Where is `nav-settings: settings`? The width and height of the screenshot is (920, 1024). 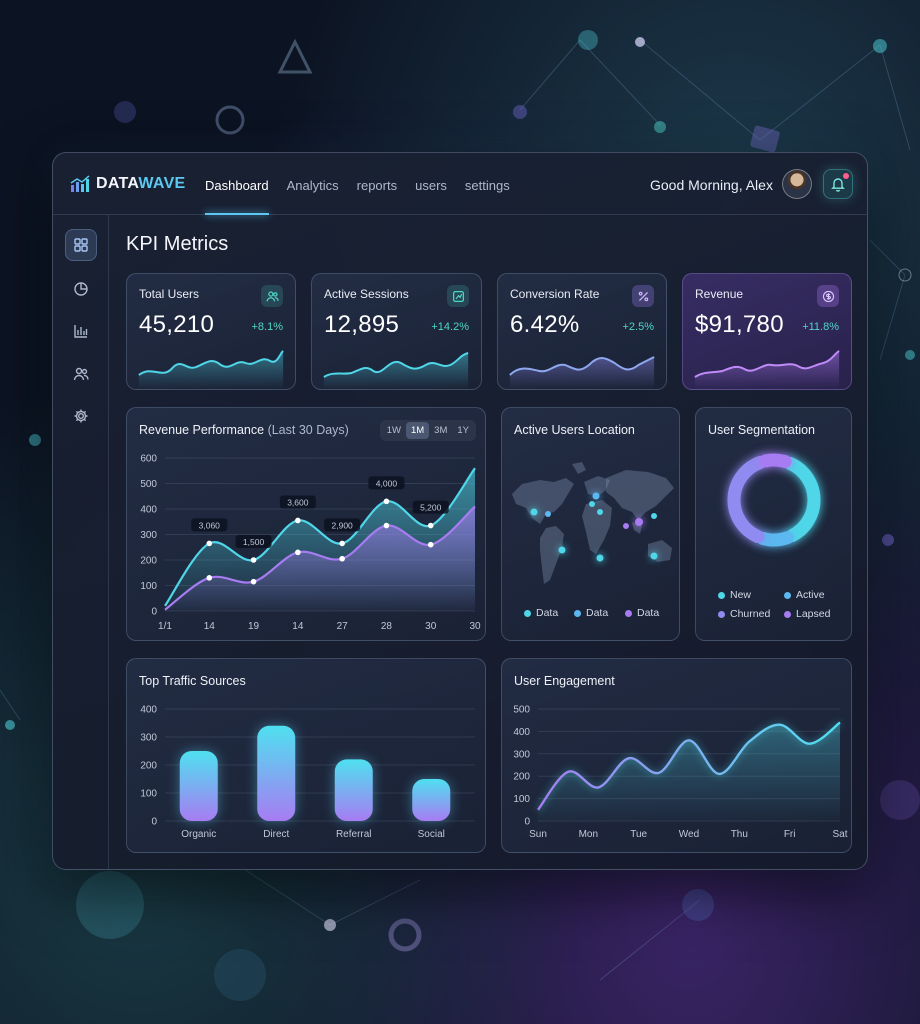
nav-settings: settings is located at coordinates (487, 184).